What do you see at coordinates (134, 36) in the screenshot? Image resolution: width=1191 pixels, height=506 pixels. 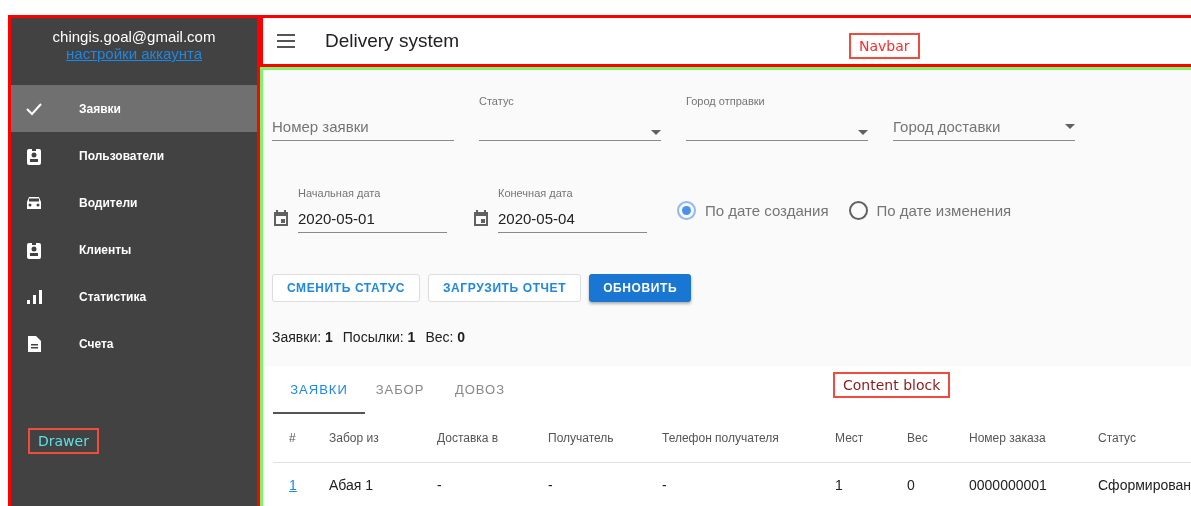 I see `account-email: chingis.goal@gmail.com` at bounding box center [134, 36].